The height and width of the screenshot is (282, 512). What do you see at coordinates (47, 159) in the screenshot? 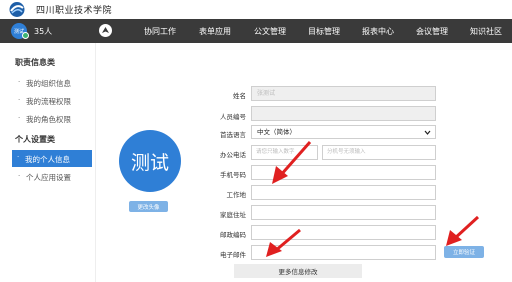
I see `sidebar-item-label: 我的个人信息` at bounding box center [47, 159].